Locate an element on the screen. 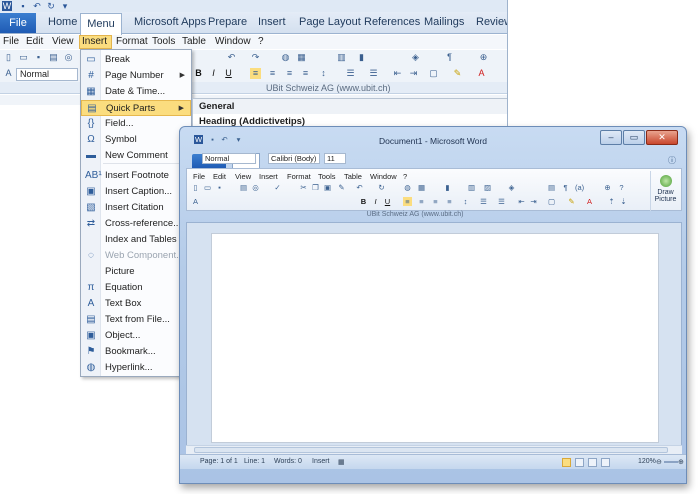 The height and width of the screenshot is (494, 700). menu-edit: Edit is located at coordinates (34, 41).